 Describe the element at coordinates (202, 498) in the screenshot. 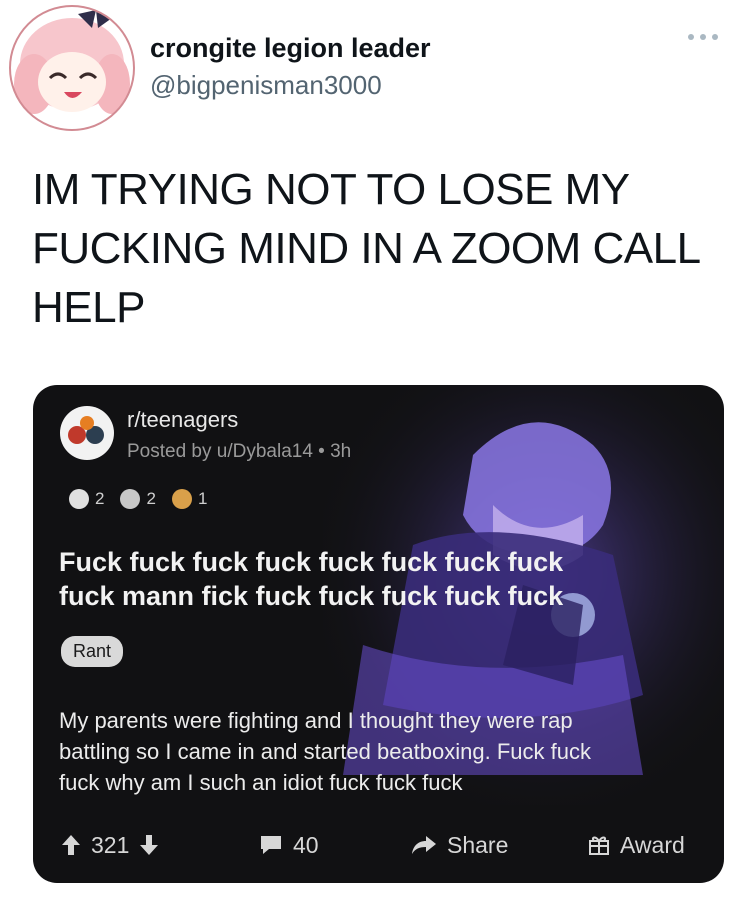

I see `award-count: 1` at that location.